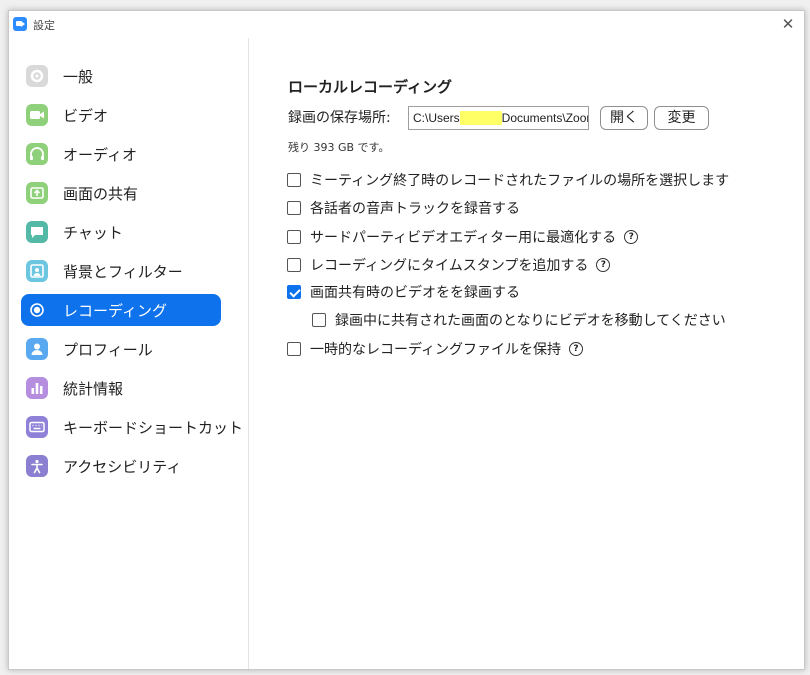  I want to click on title-bar: 設定 ✕, so click(406, 24).